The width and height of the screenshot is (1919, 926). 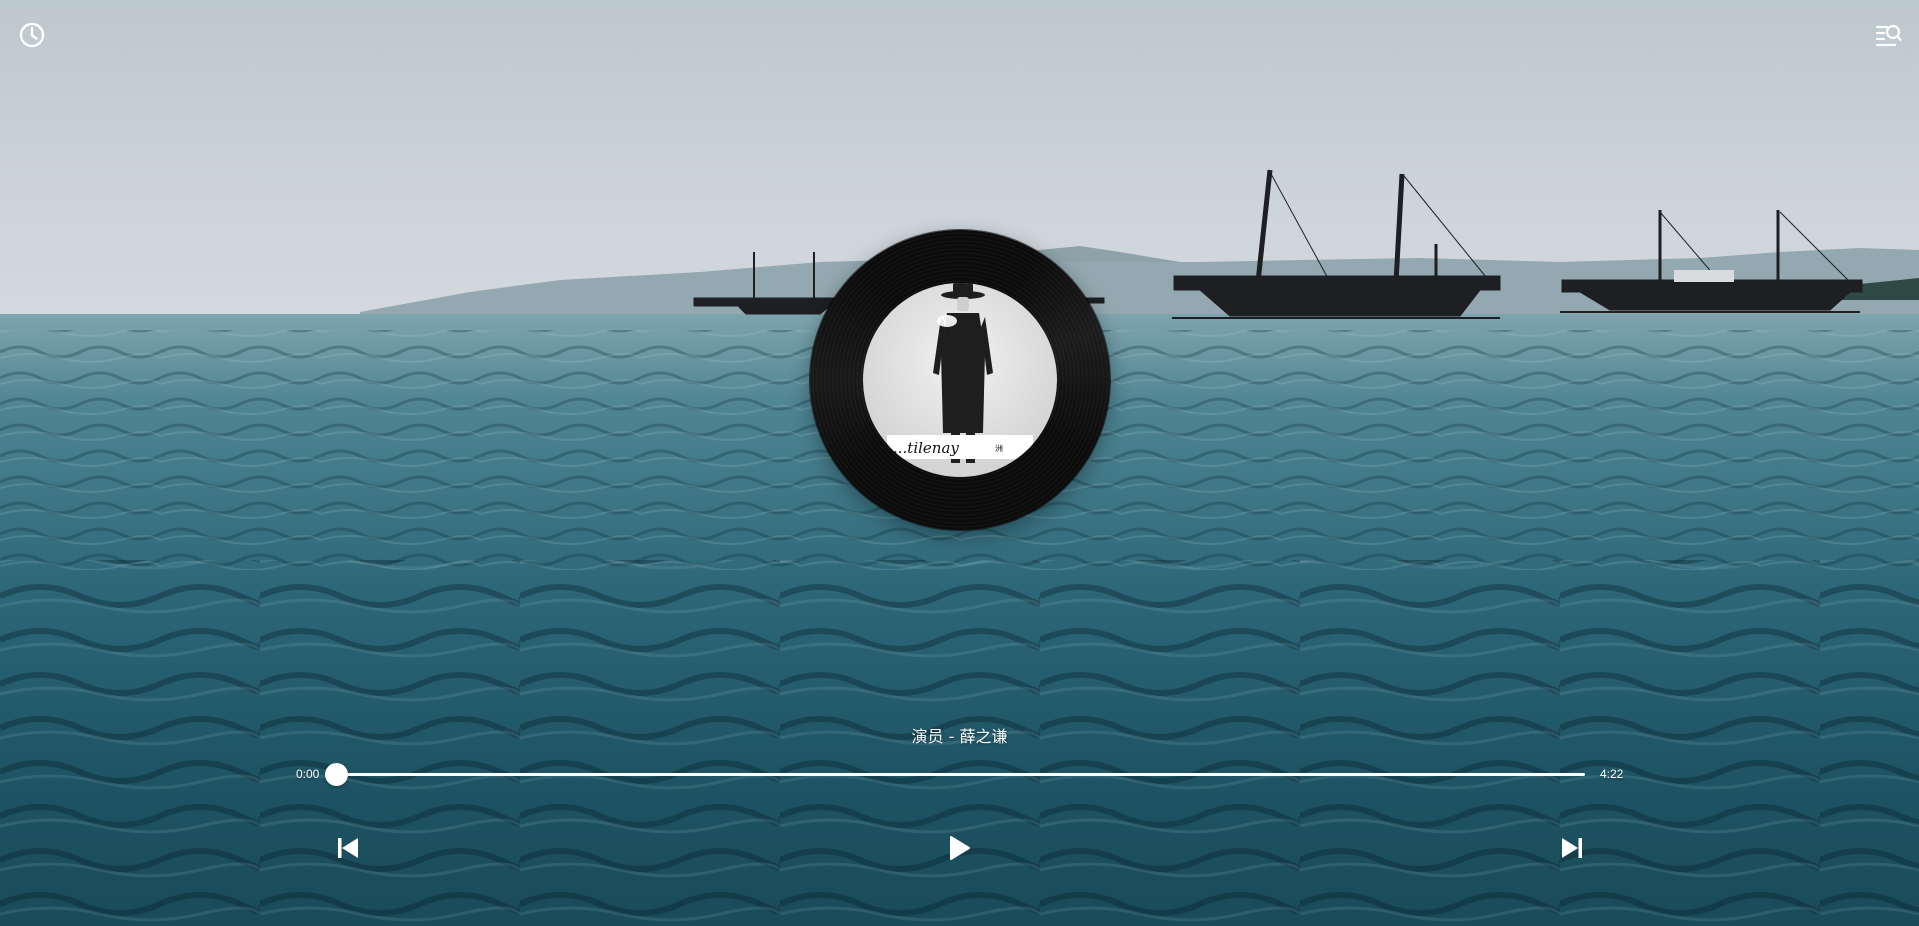 What do you see at coordinates (336, 774) in the screenshot?
I see `progress-knob` at bounding box center [336, 774].